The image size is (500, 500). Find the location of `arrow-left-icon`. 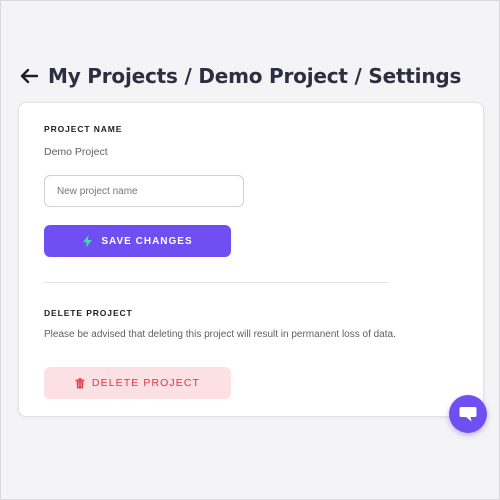

arrow-left-icon is located at coordinates (29, 76).